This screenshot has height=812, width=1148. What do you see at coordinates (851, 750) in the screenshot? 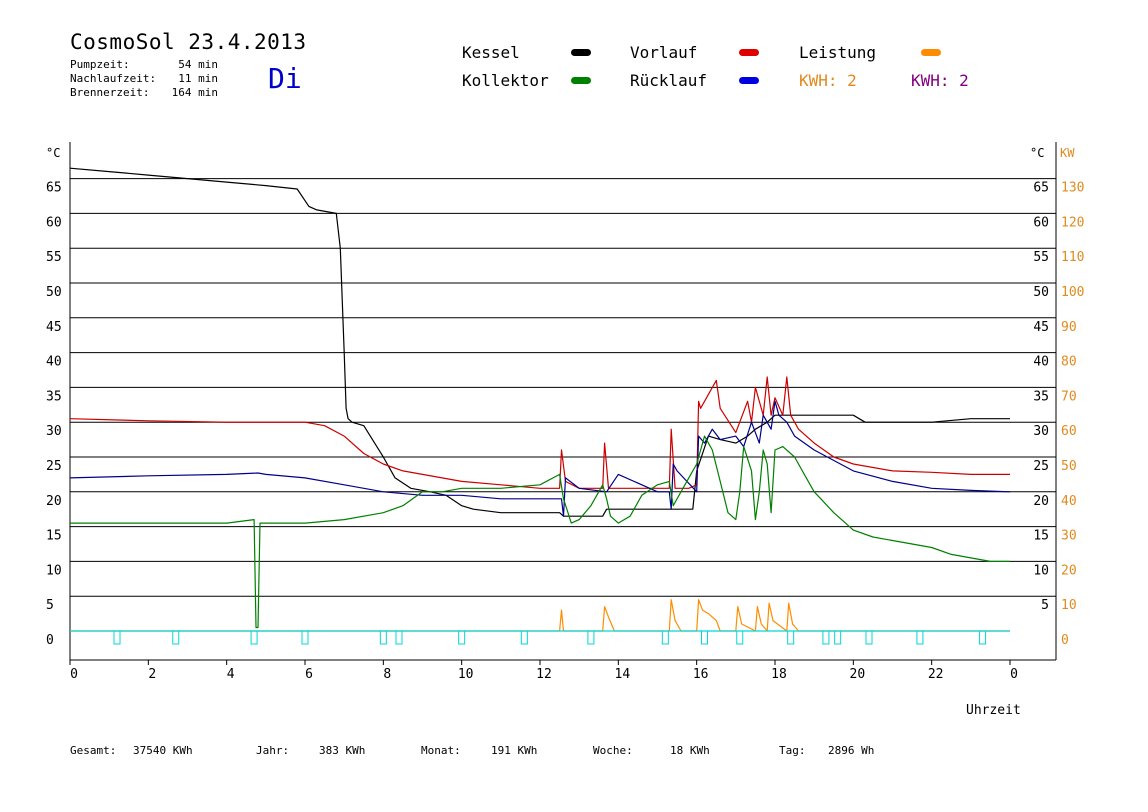
I see `footer-tag-value: 2896 Wh` at bounding box center [851, 750].